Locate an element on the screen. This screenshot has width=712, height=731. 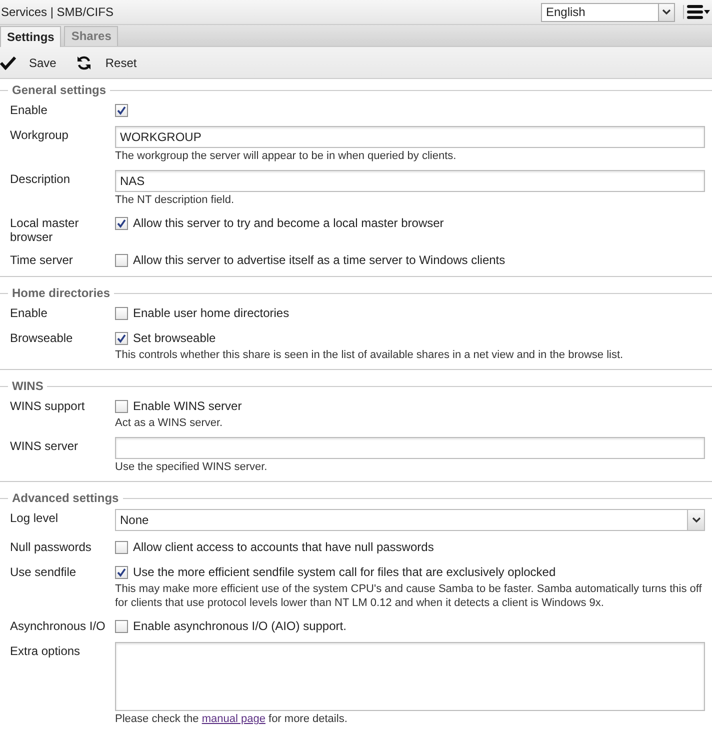
menu-button is located at coordinates (696, 12).